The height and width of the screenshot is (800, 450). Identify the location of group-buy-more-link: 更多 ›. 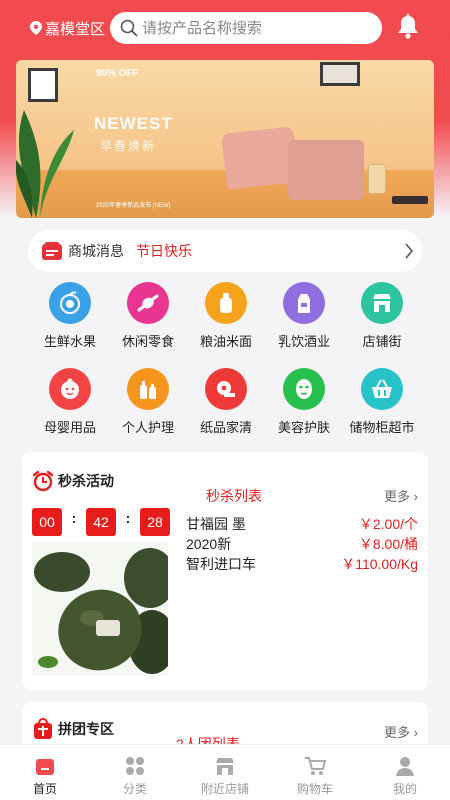
(401, 731).